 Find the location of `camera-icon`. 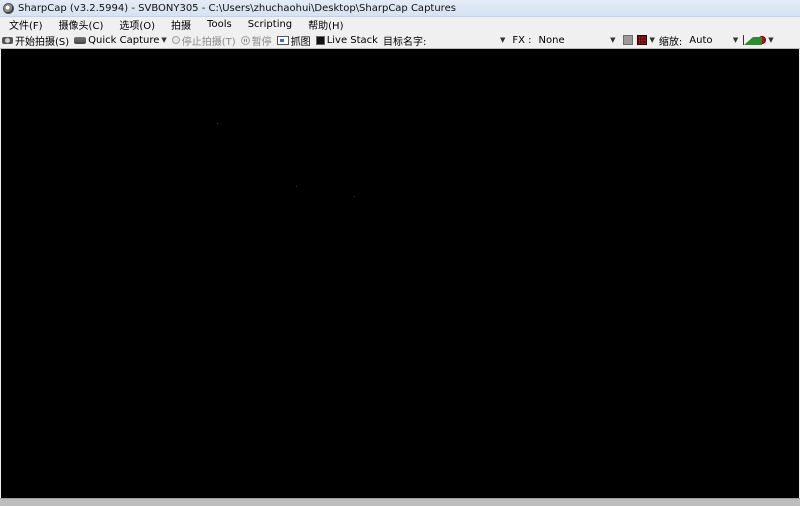

camera-icon is located at coordinates (7, 40).